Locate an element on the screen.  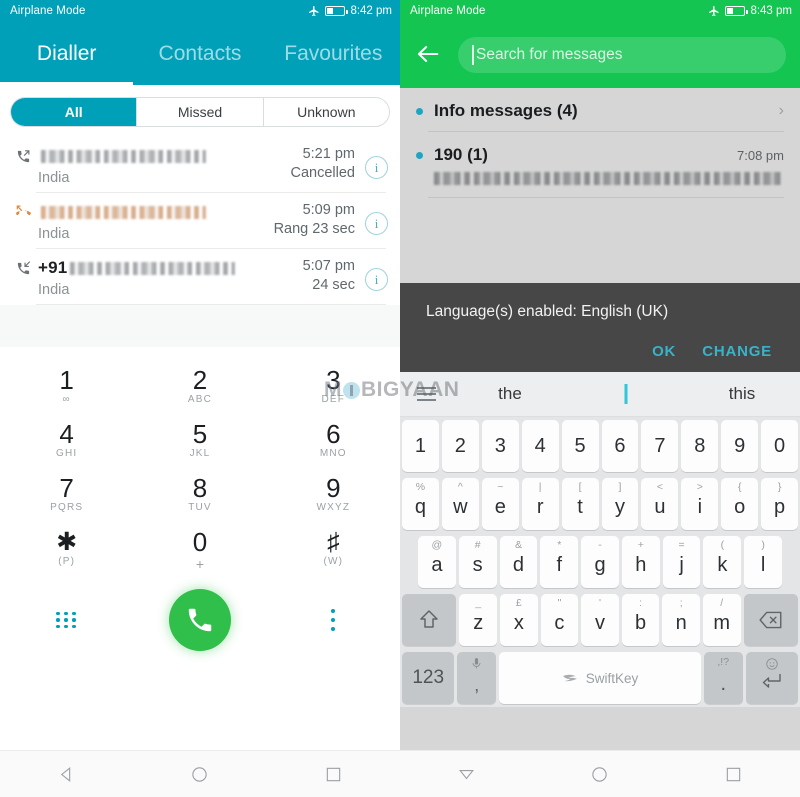
filter-all: All is located at coordinates (74, 112).